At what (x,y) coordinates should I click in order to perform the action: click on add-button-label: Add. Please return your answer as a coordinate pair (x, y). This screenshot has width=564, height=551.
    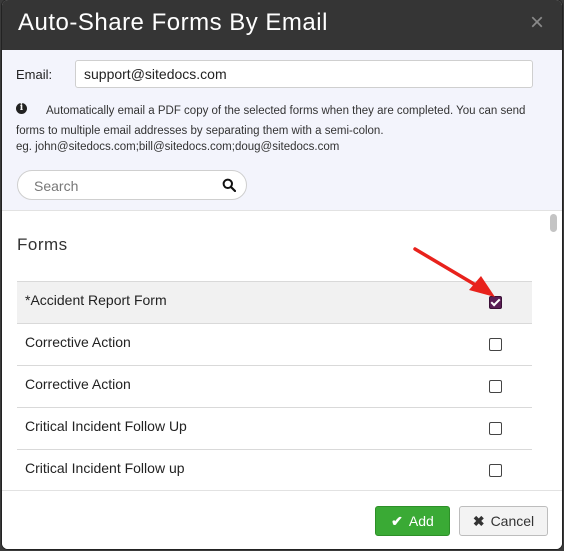
    Looking at the image, I should click on (421, 520).